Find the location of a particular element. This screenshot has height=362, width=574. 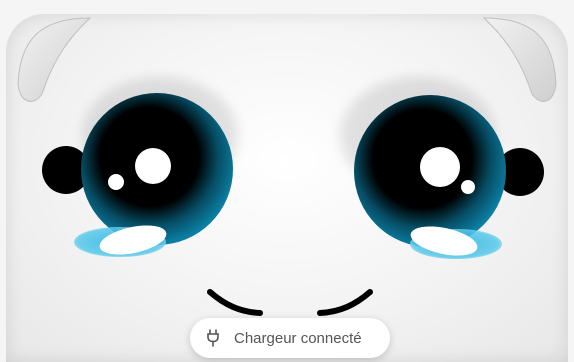

notification-text: Chargeur connecté is located at coordinates (298, 338).